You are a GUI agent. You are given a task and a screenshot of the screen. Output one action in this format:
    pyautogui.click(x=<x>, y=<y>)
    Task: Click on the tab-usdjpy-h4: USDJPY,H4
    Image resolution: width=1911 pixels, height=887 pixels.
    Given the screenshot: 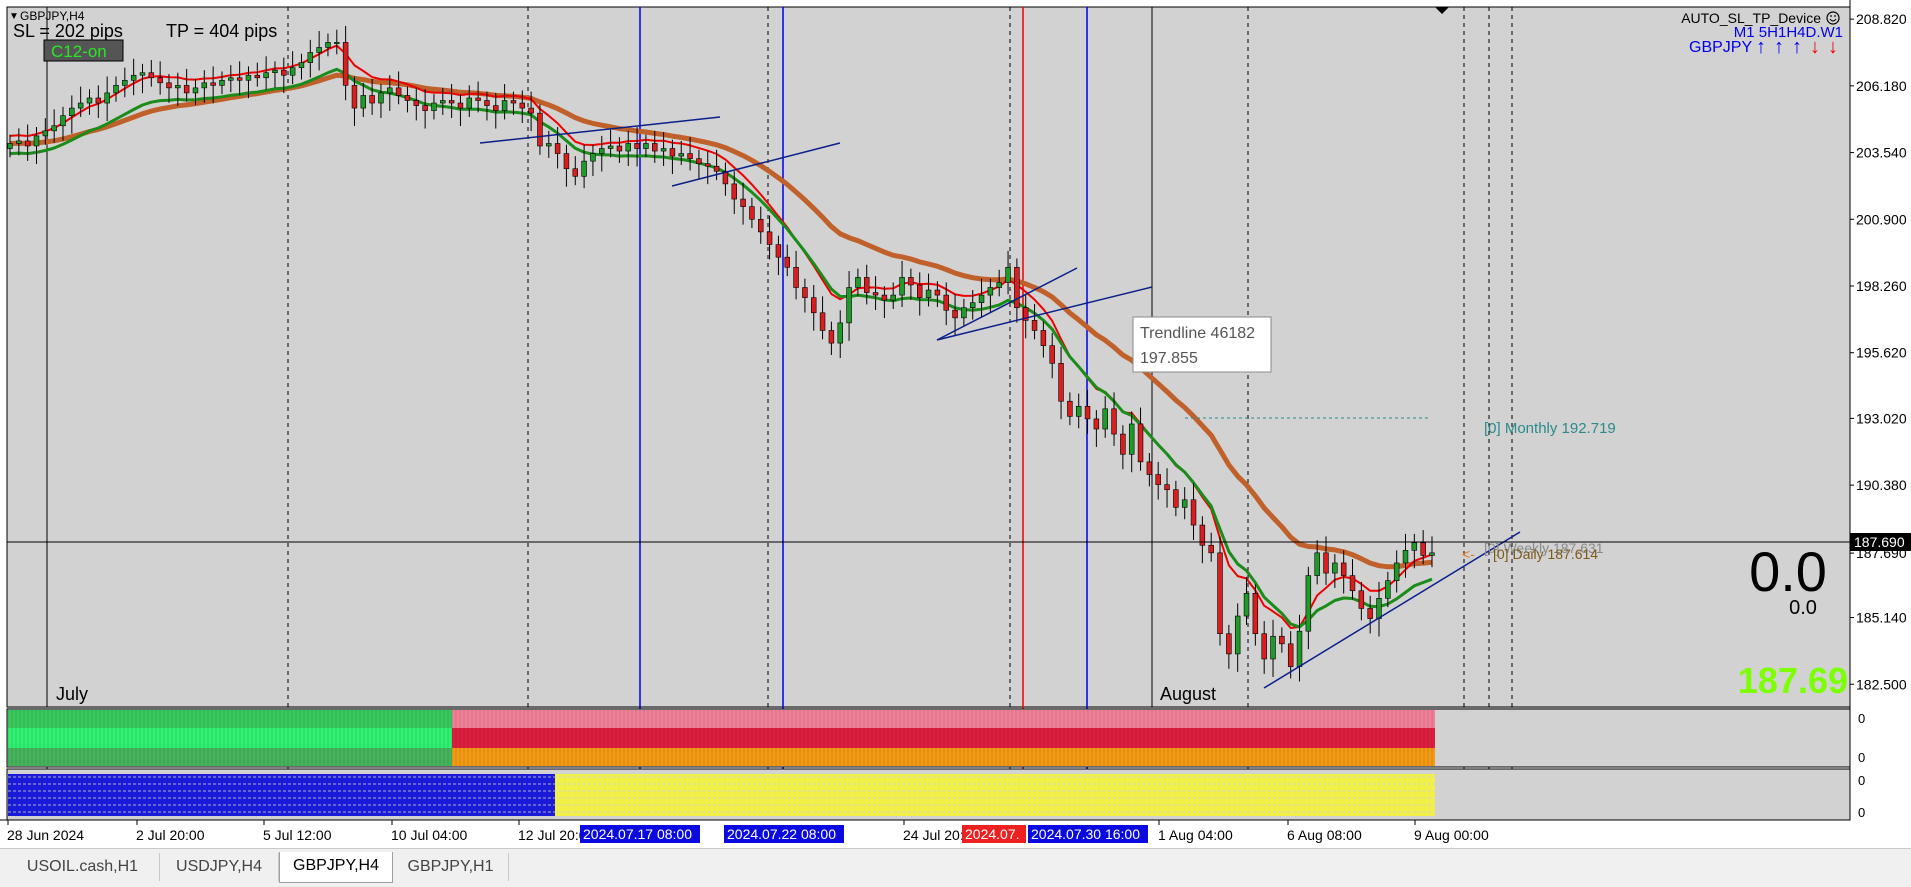 What is the action you would take?
    pyautogui.click(x=219, y=867)
    